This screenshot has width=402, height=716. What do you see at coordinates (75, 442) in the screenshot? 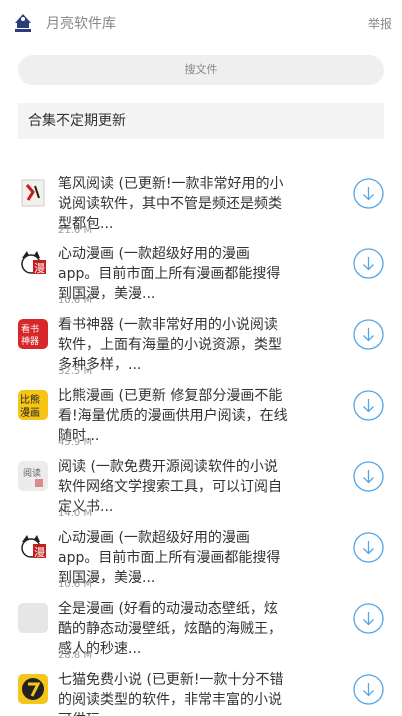
I see `item-size: 45.9 M` at bounding box center [75, 442].